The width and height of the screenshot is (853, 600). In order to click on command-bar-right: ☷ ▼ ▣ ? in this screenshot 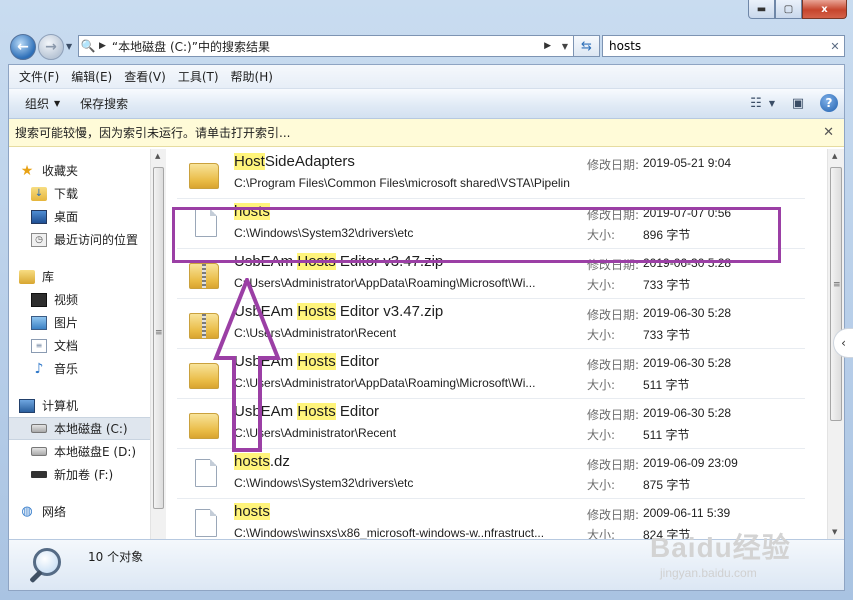, I will do `click(792, 103)`.